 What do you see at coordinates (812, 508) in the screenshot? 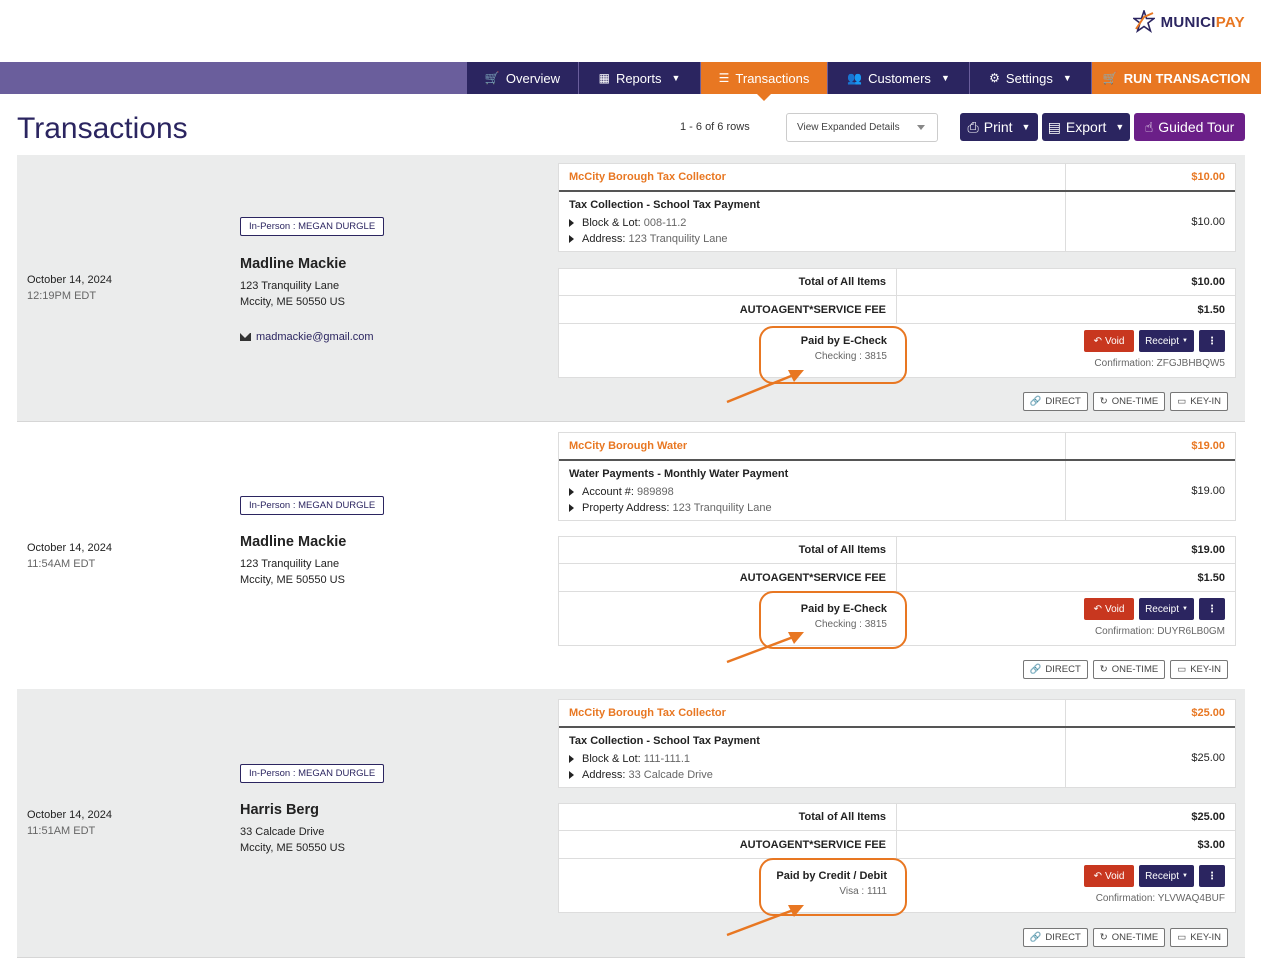
I see `item-detail: Property Address: 123 Tranquility Lane` at bounding box center [812, 508].